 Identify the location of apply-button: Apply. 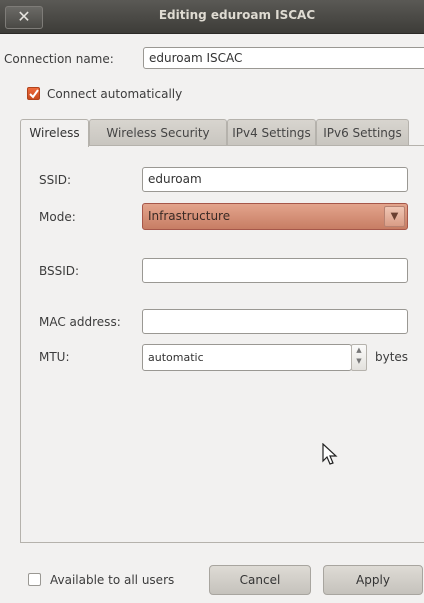
(373, 580).